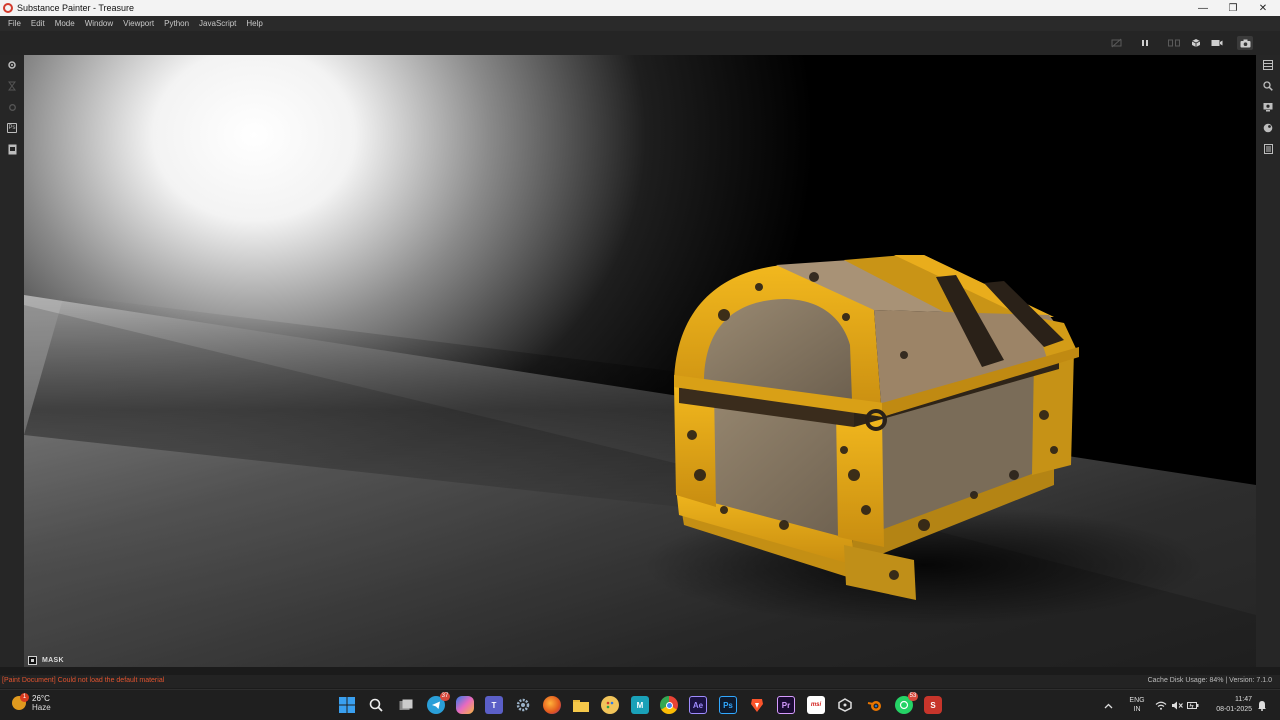 This screenshot has height=720, width=1280. I want to click on display-settings-icon, so click(1268, 107).